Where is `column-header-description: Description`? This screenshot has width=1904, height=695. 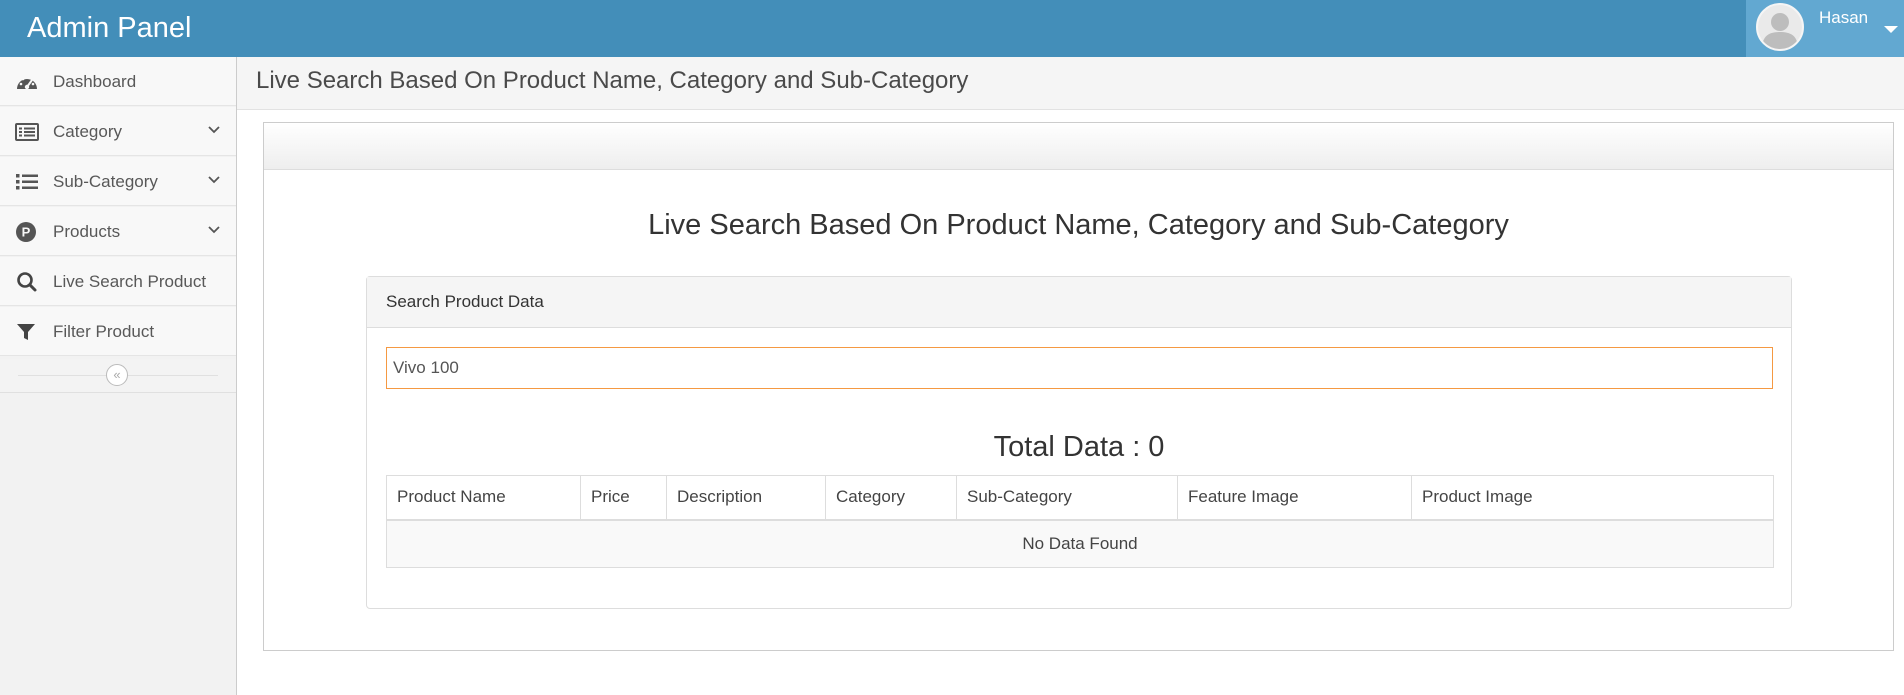 column-header-description: Description is located at coordinates (746, 498).